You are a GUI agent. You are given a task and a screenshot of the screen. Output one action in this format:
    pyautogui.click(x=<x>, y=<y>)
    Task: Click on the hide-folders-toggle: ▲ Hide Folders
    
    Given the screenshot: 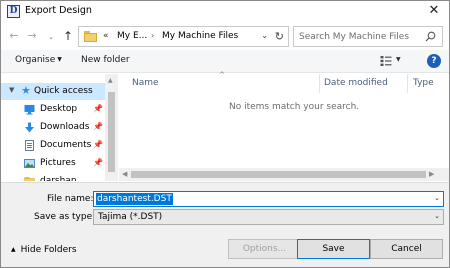 What is the action you would take?
    pyautogui.click(x=44, y=250)
    